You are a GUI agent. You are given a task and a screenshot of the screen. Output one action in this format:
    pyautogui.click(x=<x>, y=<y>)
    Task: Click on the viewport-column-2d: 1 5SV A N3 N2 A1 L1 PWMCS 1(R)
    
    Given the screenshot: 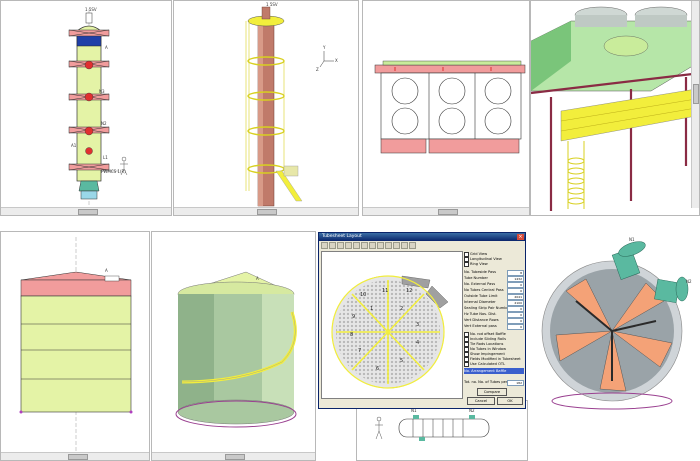 What is the action you would take?
    pyautogui.click(x=86, y=108)
    